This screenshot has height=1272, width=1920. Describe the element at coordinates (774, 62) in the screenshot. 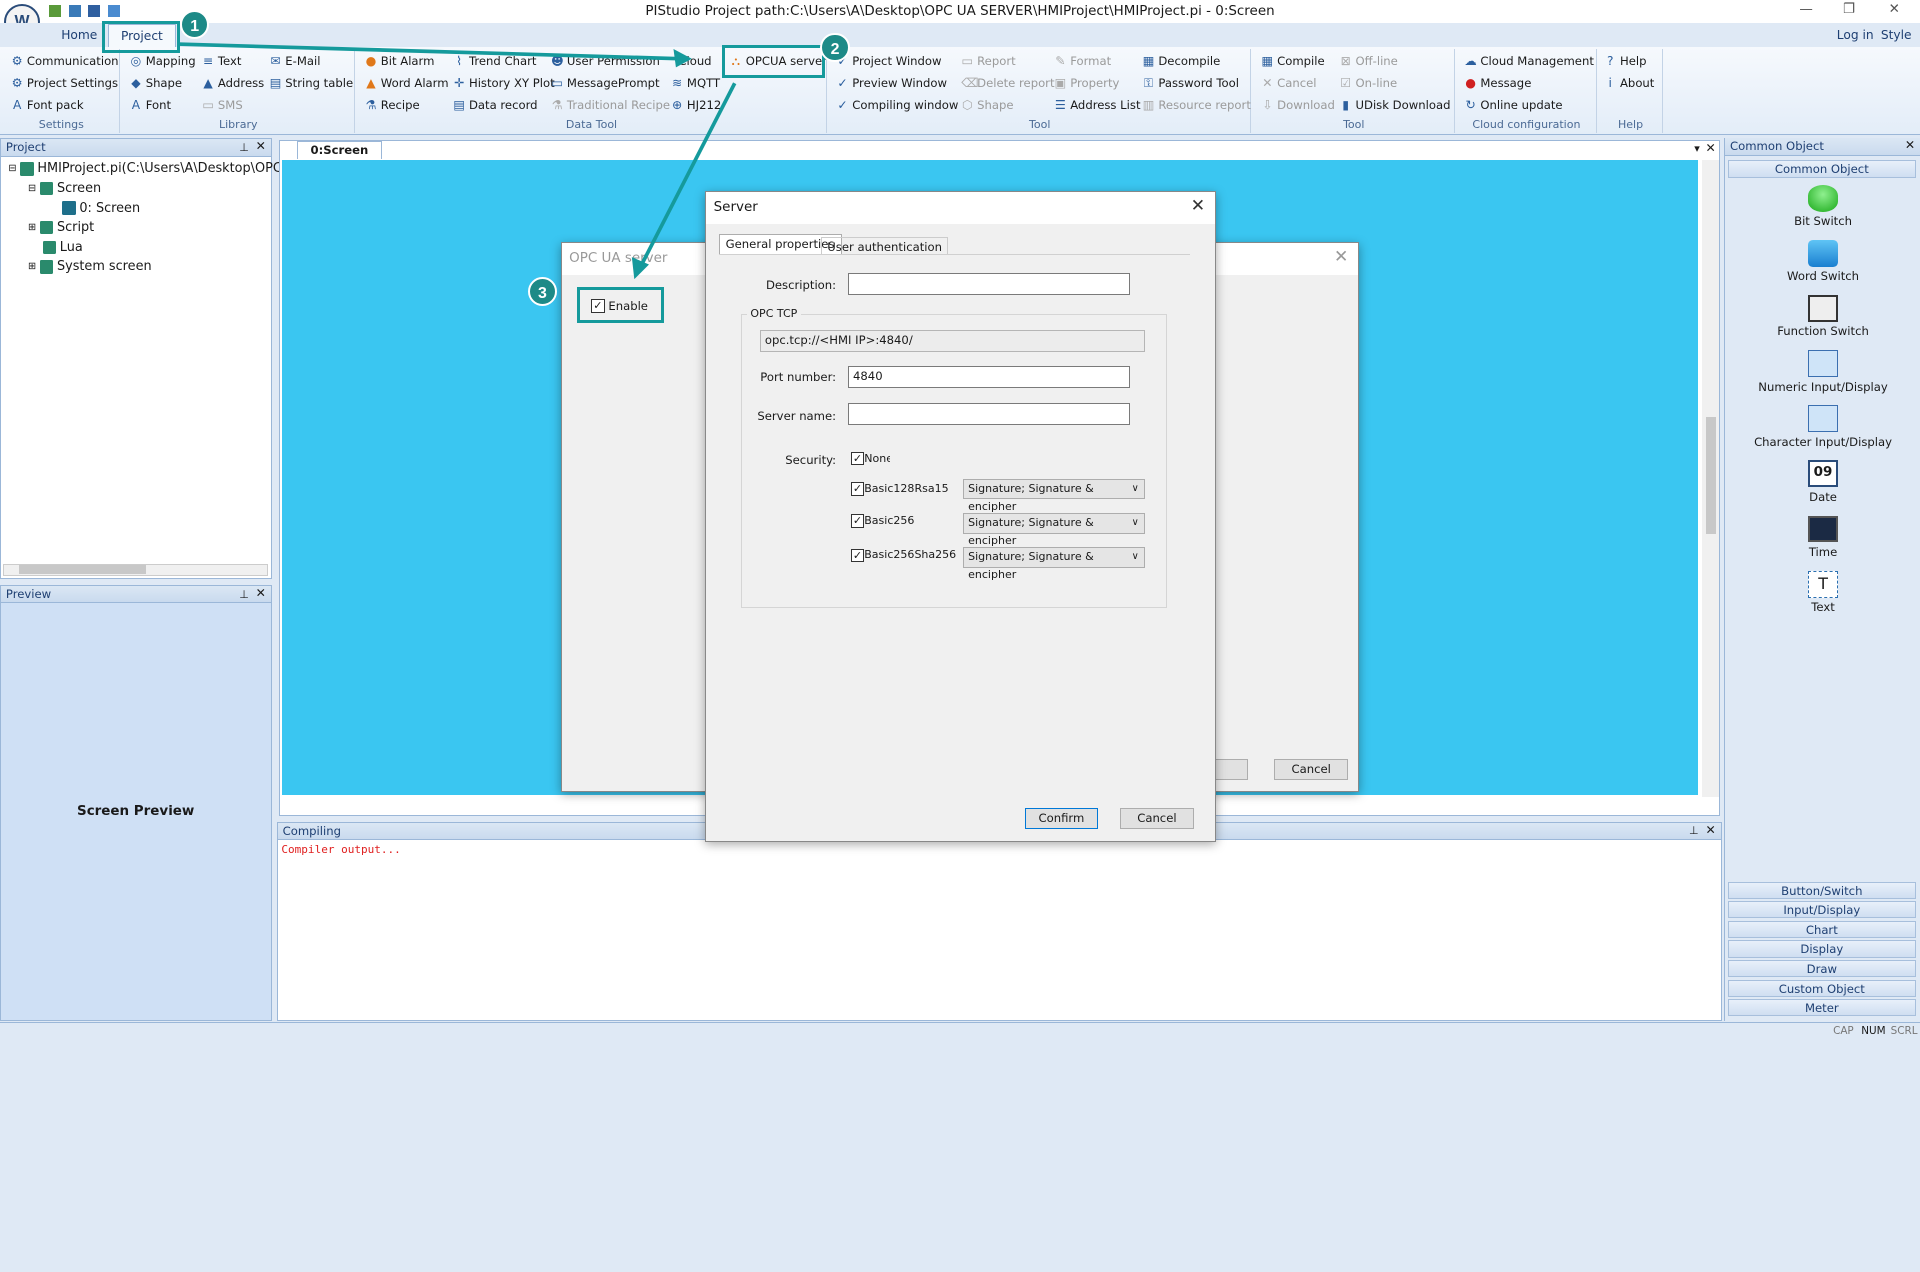

I see `annotation-box-opcua-server` at that location.